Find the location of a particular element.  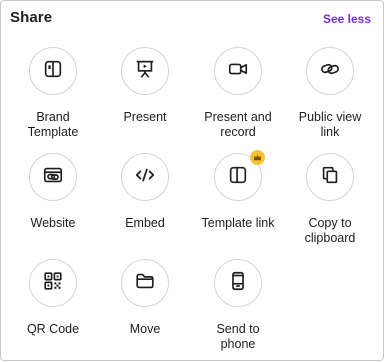

copy-icon is located at coordinates (330, 177).